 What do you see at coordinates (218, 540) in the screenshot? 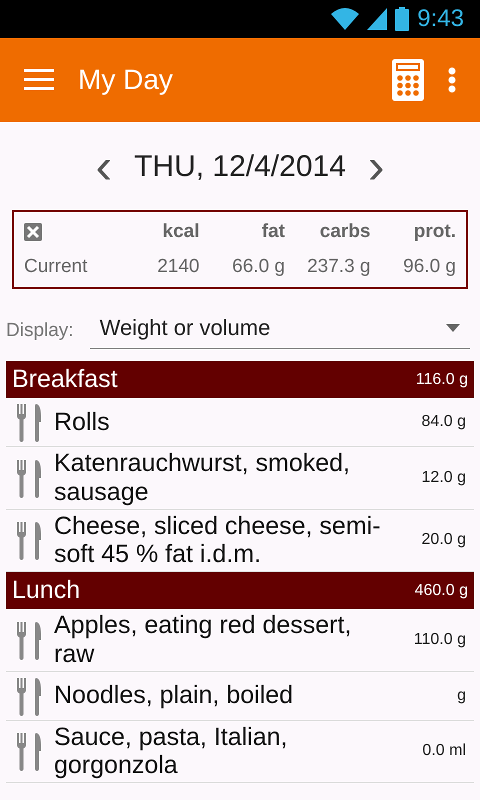
I see `food-name: Cheese, sliced cheese, semi-soft 45 % fat i.d.m.` at bounding box center [218, 540].